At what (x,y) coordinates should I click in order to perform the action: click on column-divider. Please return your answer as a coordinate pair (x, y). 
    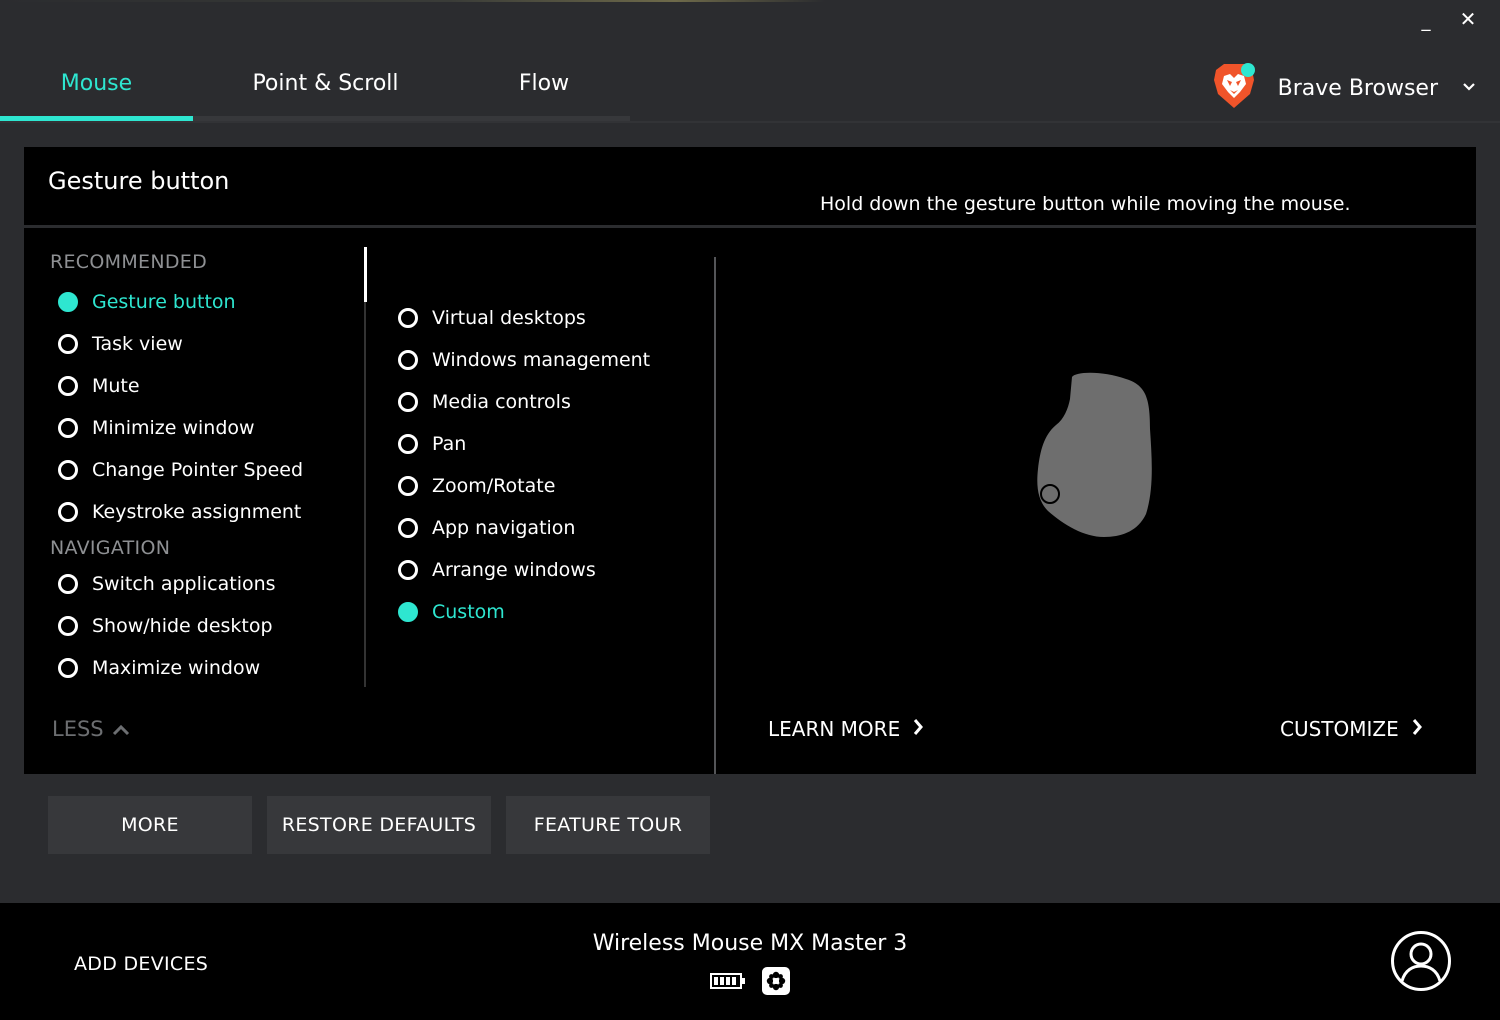
    Looking at the image, I should click on (715, 515).